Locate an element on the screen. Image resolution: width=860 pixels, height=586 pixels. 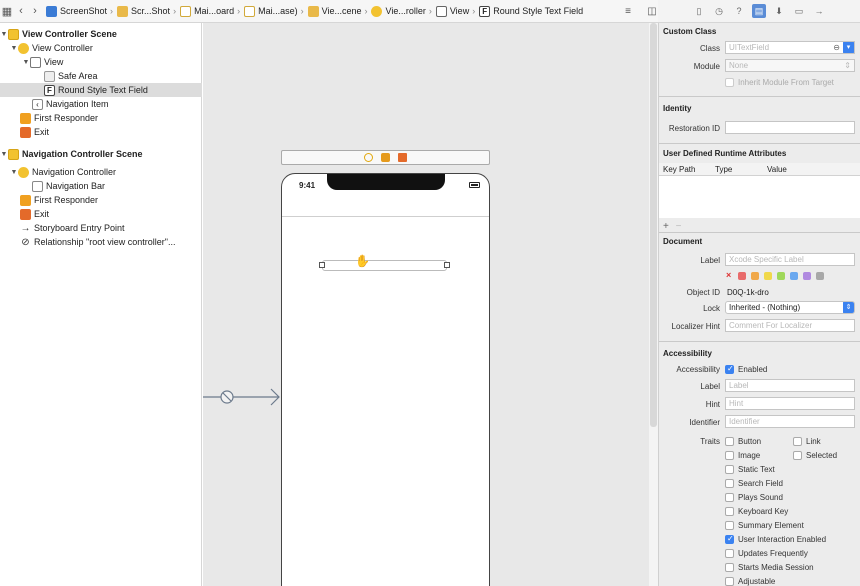
color-swatch-red is located at coordinates (742, 276).